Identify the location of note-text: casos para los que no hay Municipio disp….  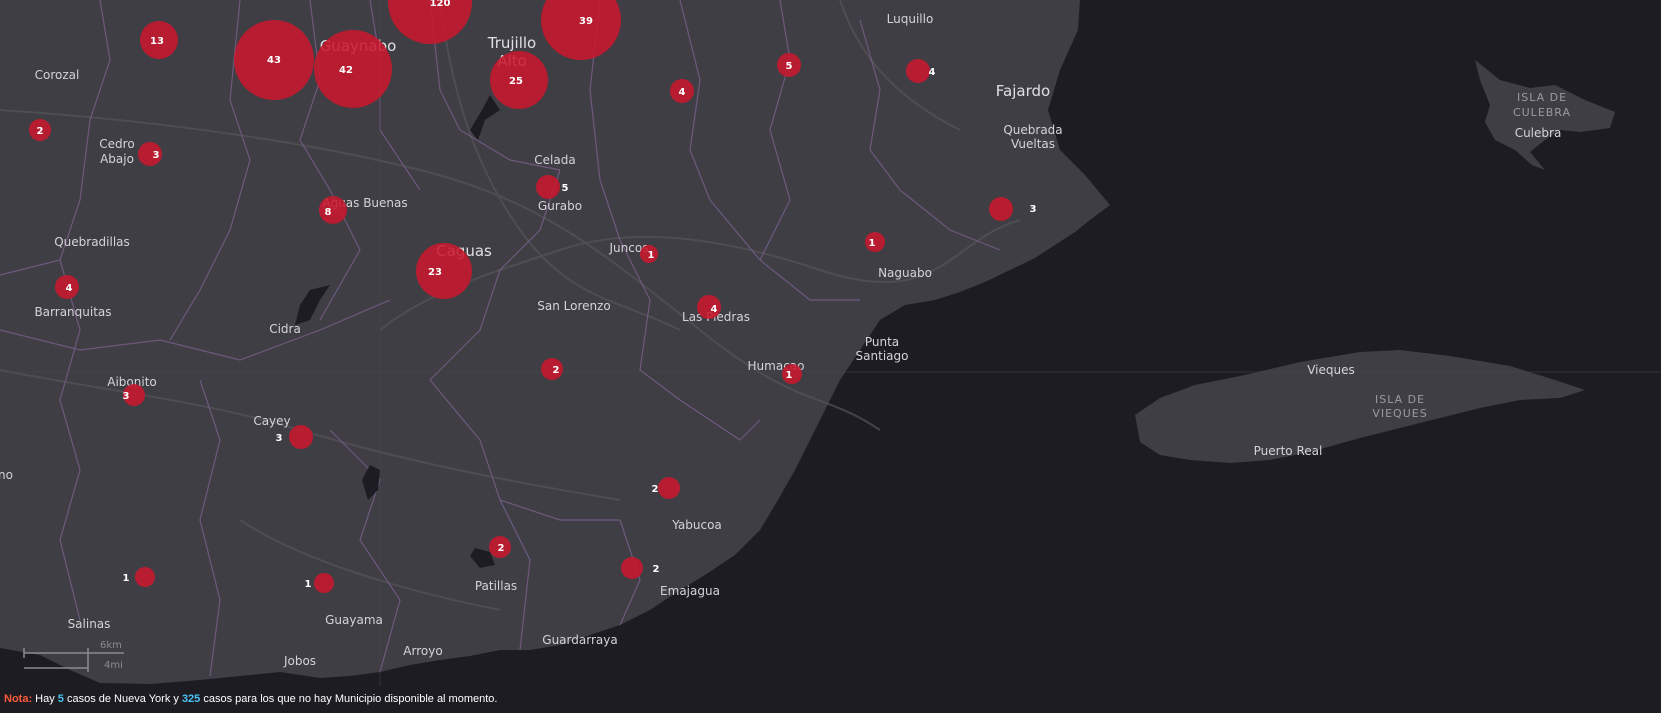
(349, 699).